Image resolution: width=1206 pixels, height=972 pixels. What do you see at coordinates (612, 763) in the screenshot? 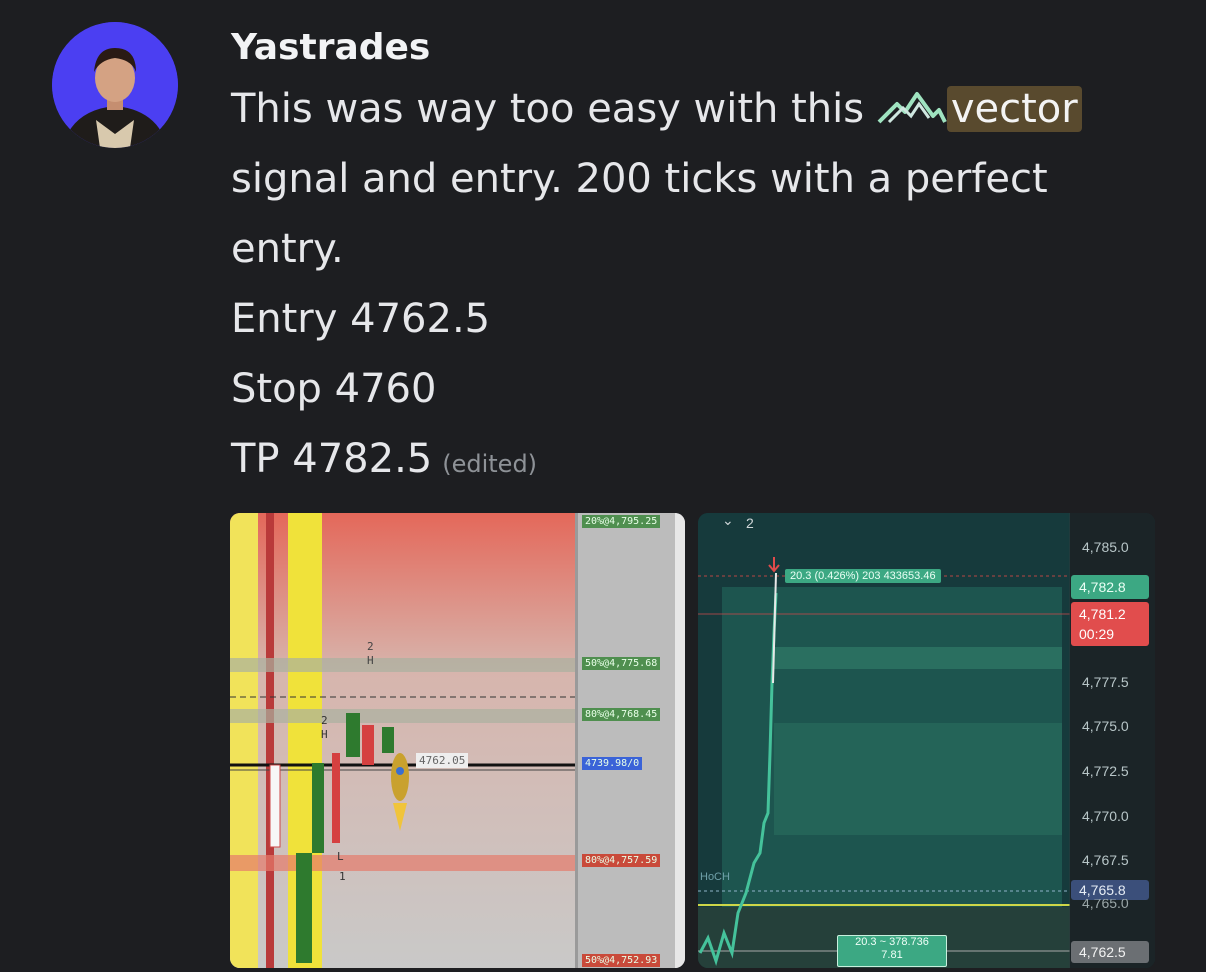
I see `price-label: 4739.98/0` at bounding box center [612, 763].